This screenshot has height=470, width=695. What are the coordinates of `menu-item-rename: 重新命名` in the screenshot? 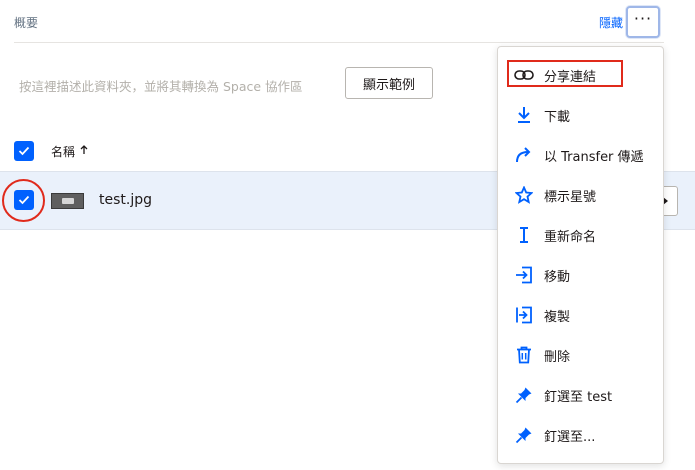 It's located at (580, 235).